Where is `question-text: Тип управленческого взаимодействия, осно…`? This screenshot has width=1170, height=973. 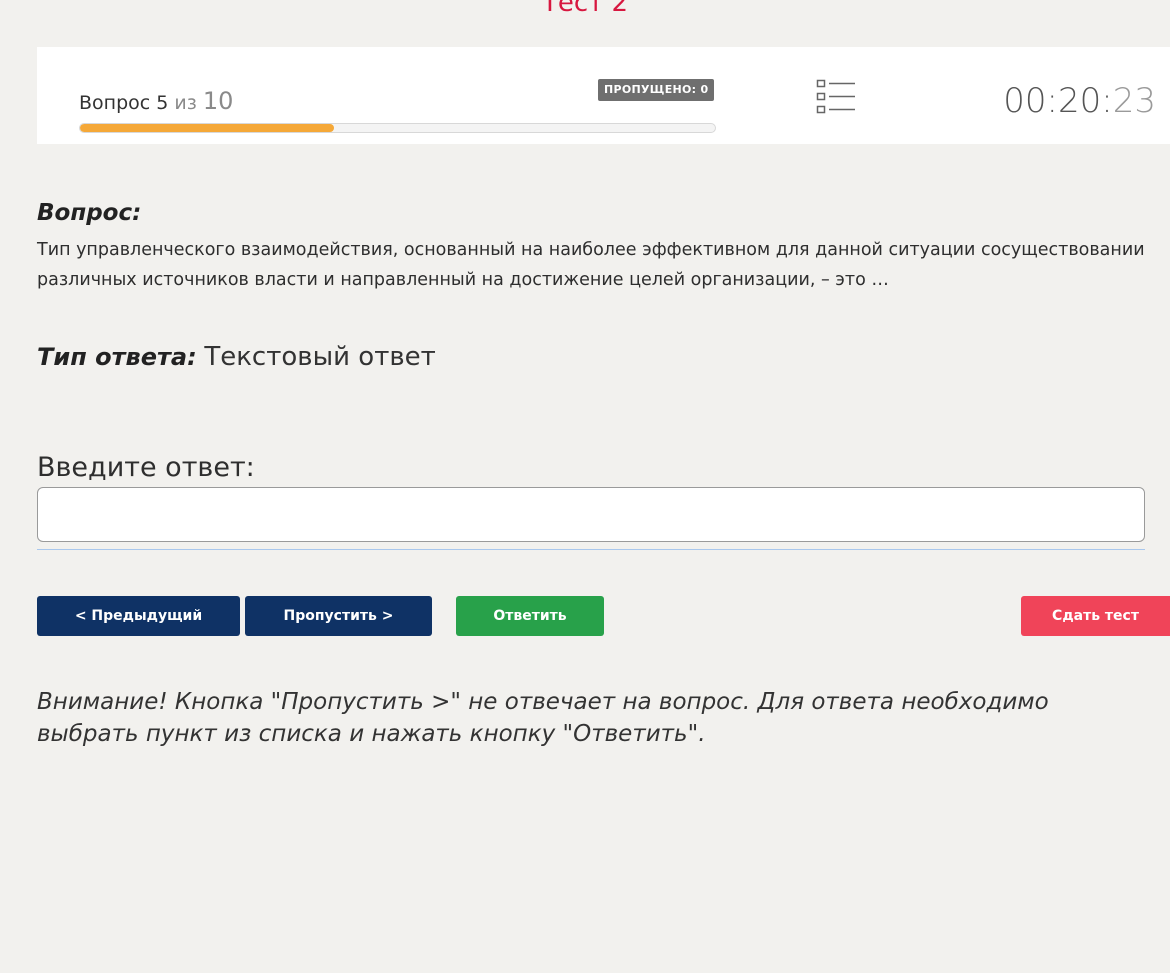
question-text: Тип управленческого взаимодействия, осно… is located at coordinates (591, 265).